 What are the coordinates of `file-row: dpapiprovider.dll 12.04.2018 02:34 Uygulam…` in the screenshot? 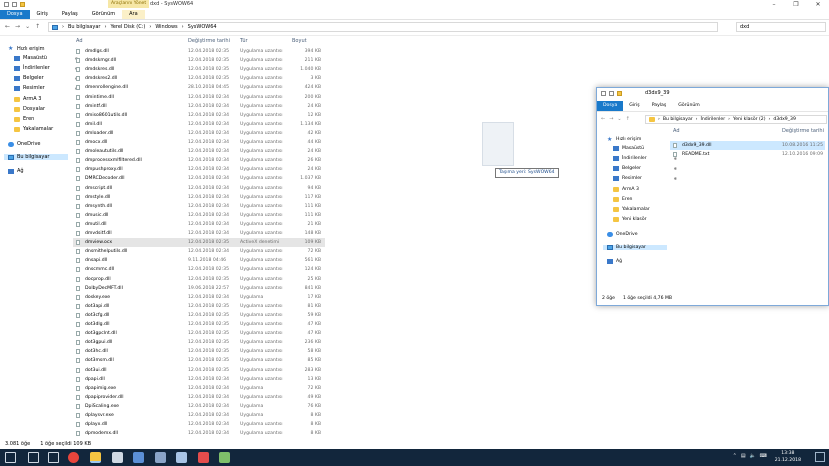 It's located at (199, 397).